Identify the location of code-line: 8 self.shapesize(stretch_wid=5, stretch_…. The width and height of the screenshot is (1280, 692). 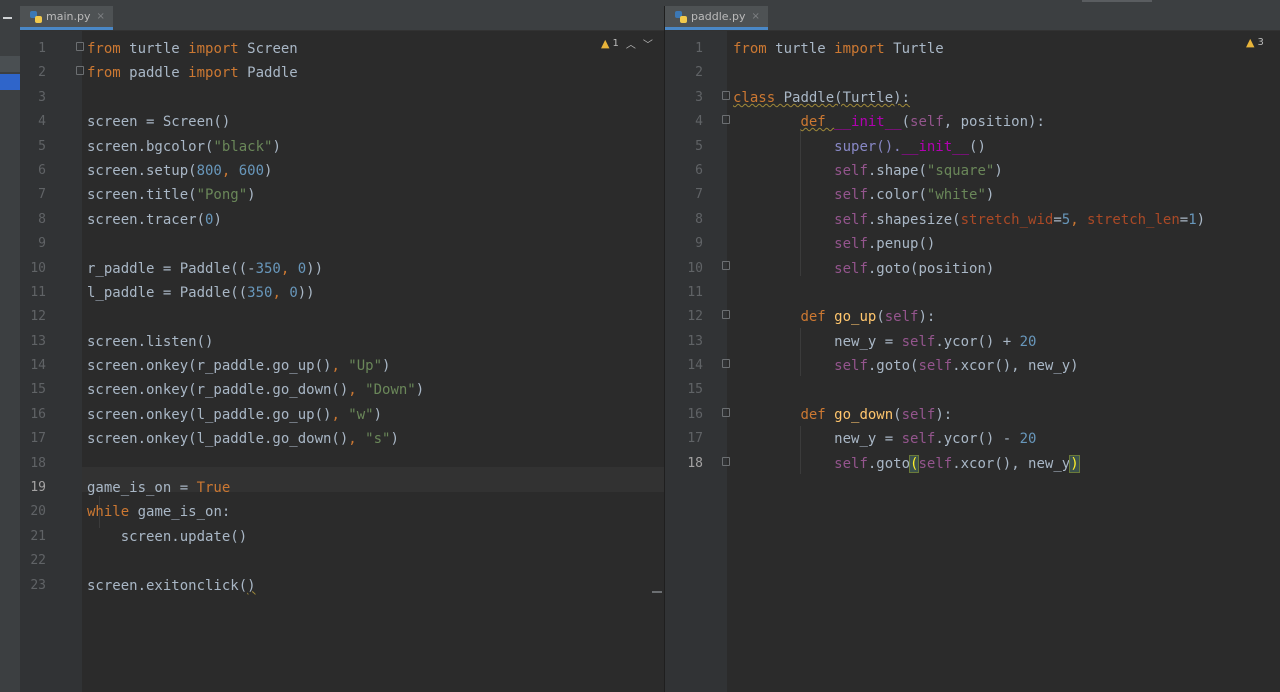
(950, 220).